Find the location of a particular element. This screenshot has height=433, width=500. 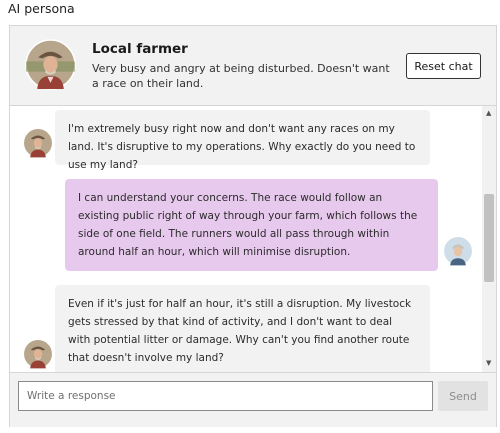

response-composer: Send is located at coordinates (253, 399).